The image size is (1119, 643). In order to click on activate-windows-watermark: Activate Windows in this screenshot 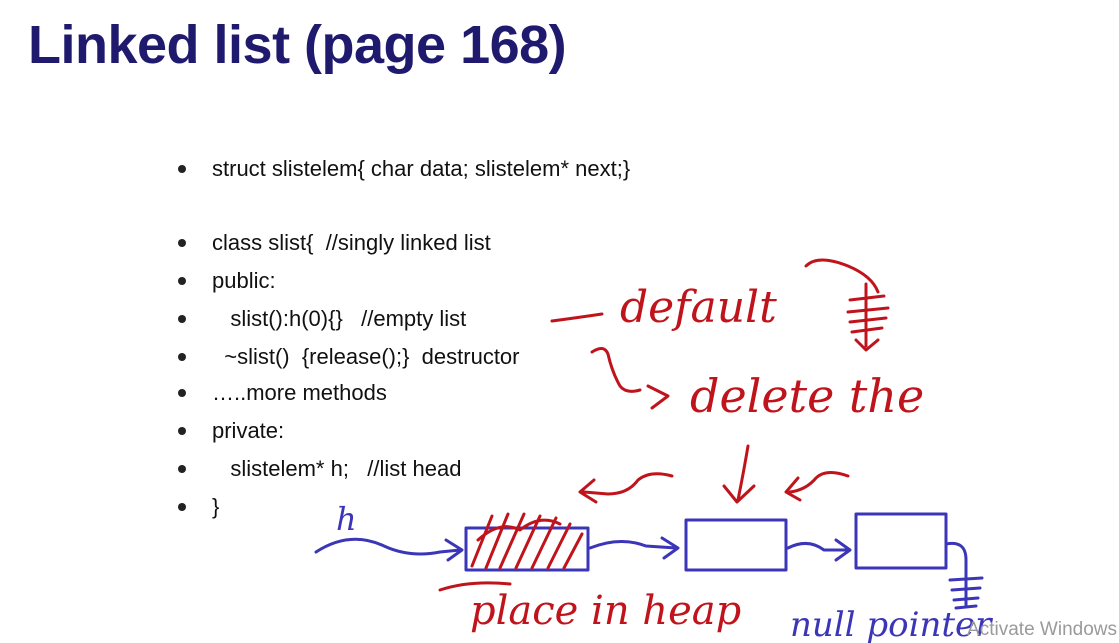, I will do `click(1042, 629)`.